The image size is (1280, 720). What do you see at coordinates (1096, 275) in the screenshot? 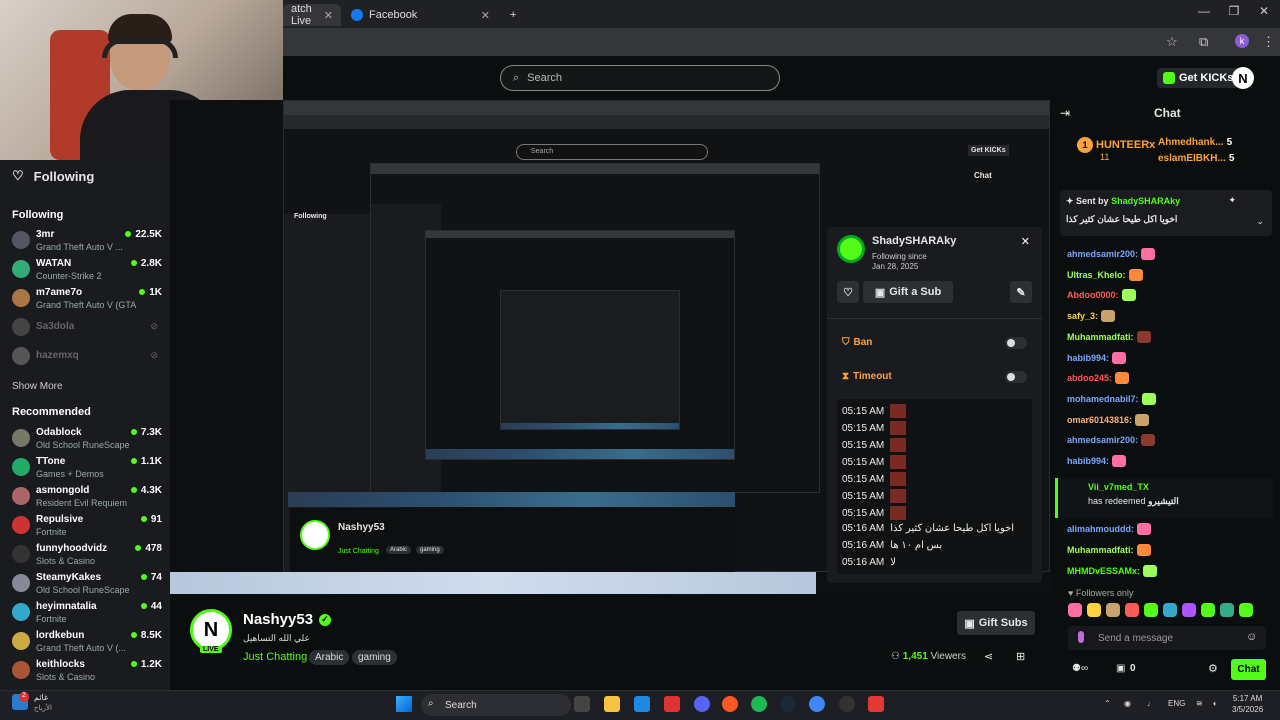
I see `chat-username: Ultras_Khelo:` at bounding box center [1096, 275].